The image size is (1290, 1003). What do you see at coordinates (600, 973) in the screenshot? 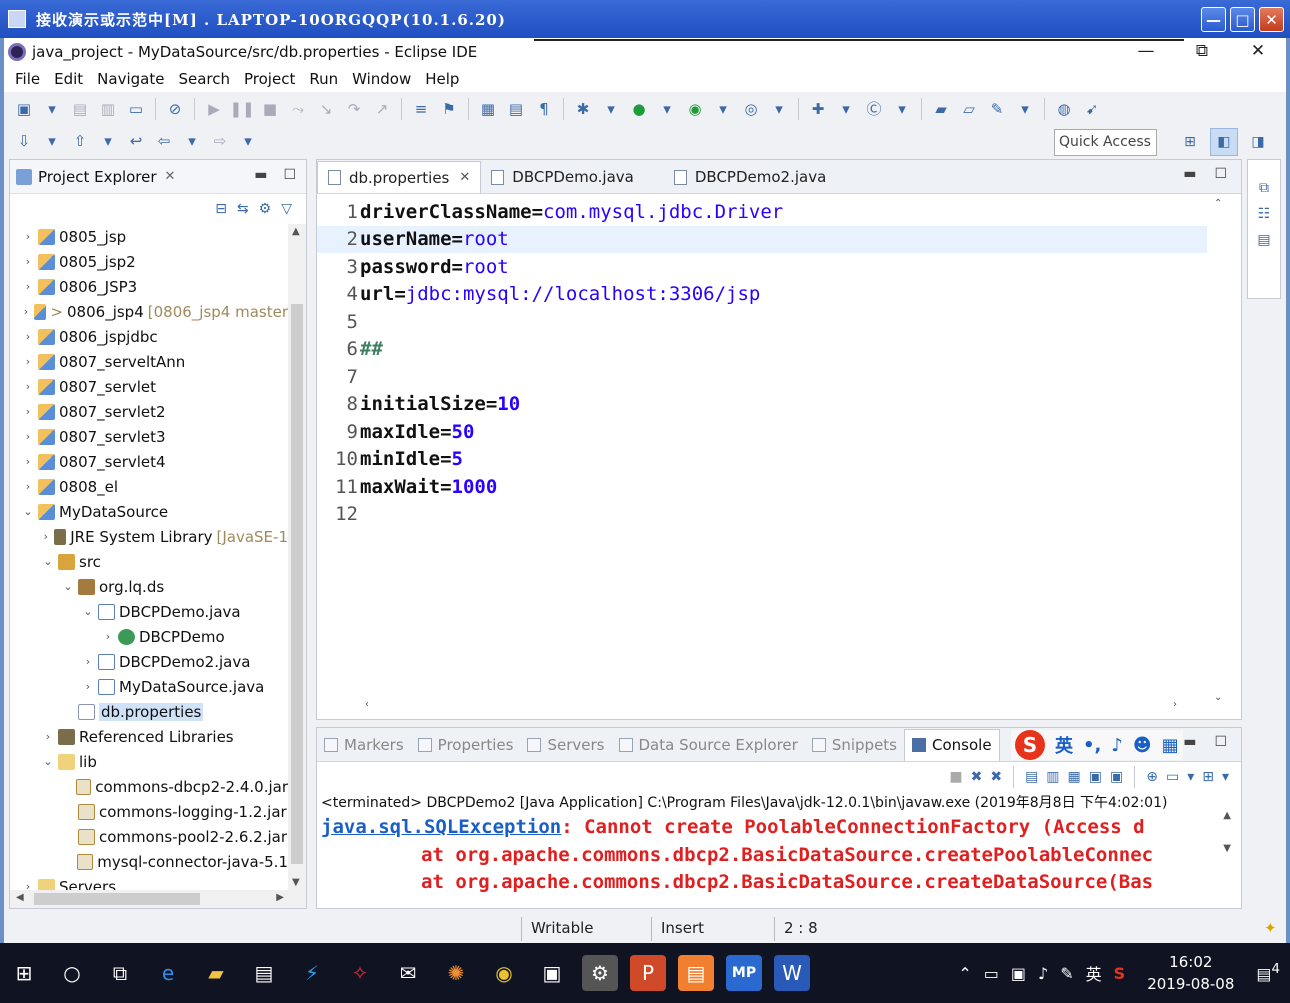
I see `eclipse-taskbar-icon: ⚙` at bounding box center [600, 973].